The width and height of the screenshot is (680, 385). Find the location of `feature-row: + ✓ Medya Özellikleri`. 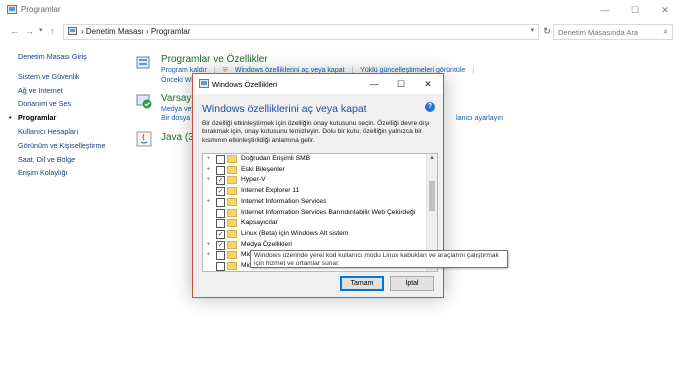

feature-row: + ✓ Medya Özellikleri is located at coordinates (314, 245).